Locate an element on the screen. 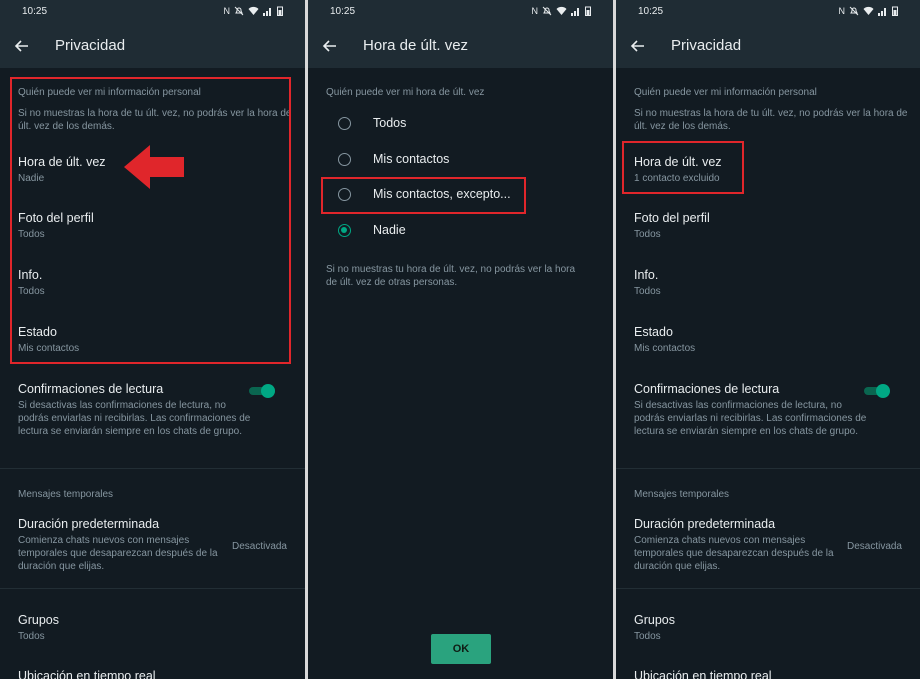  setting-status: Estado Mis contactos is located at coordinates (772, 340).